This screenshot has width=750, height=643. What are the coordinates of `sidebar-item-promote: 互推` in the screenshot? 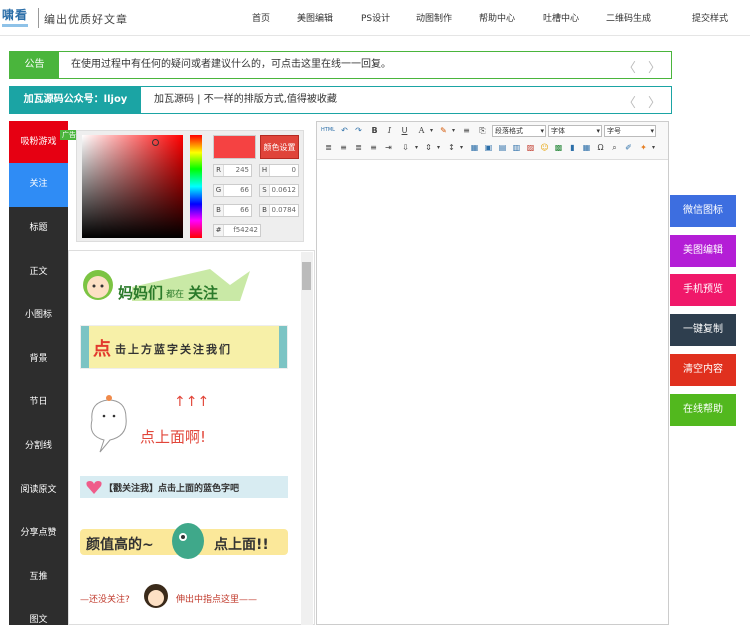 It's located at (38, 578).